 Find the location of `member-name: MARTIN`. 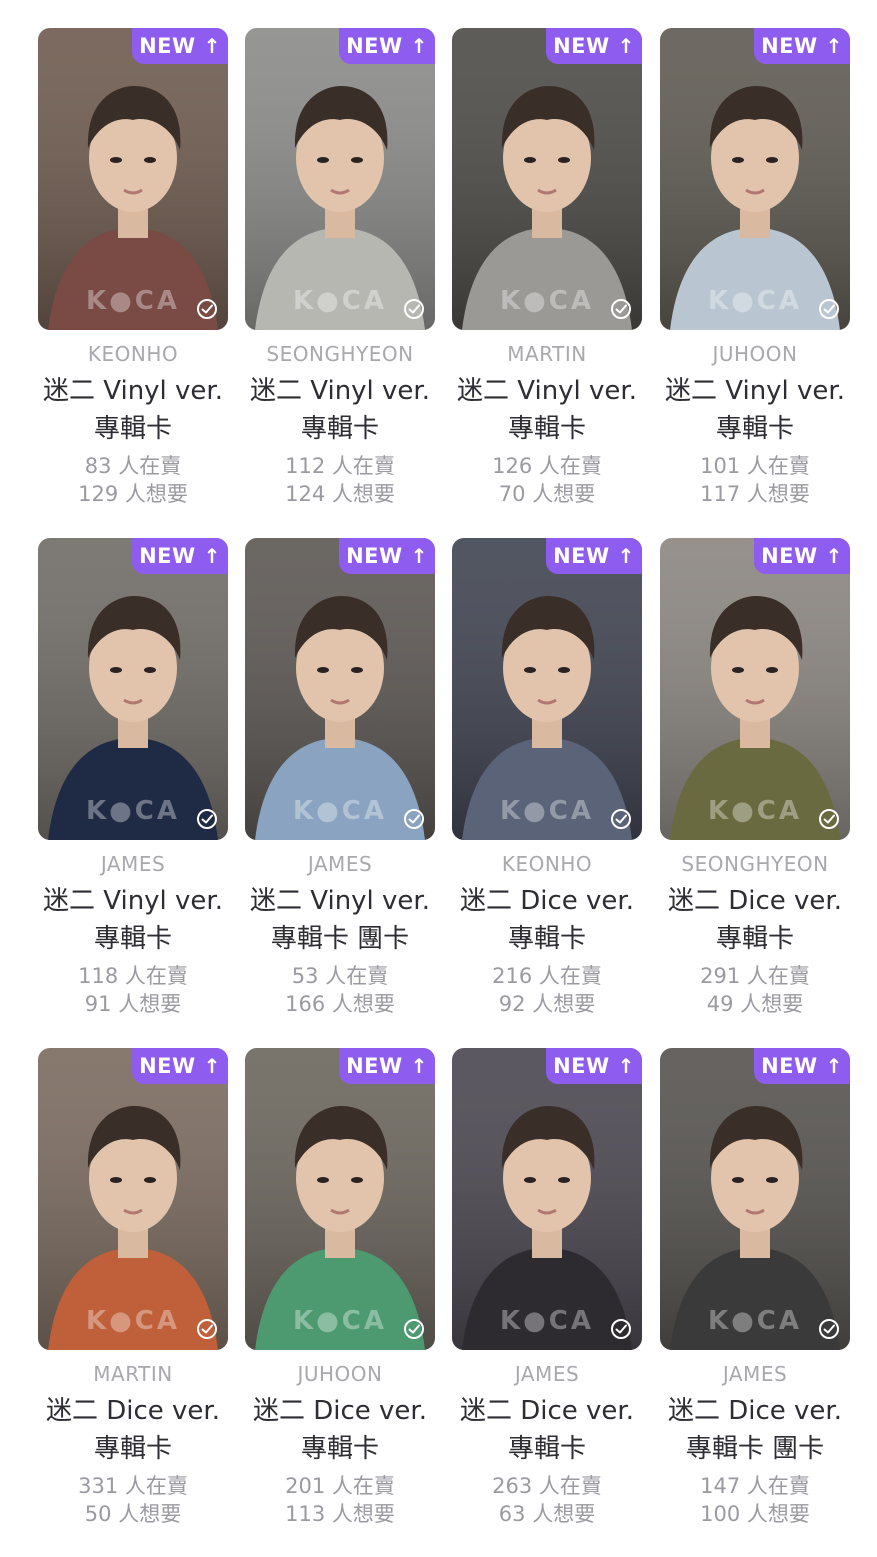

member-name: MARTIN is located at coordinates (133, 1374).